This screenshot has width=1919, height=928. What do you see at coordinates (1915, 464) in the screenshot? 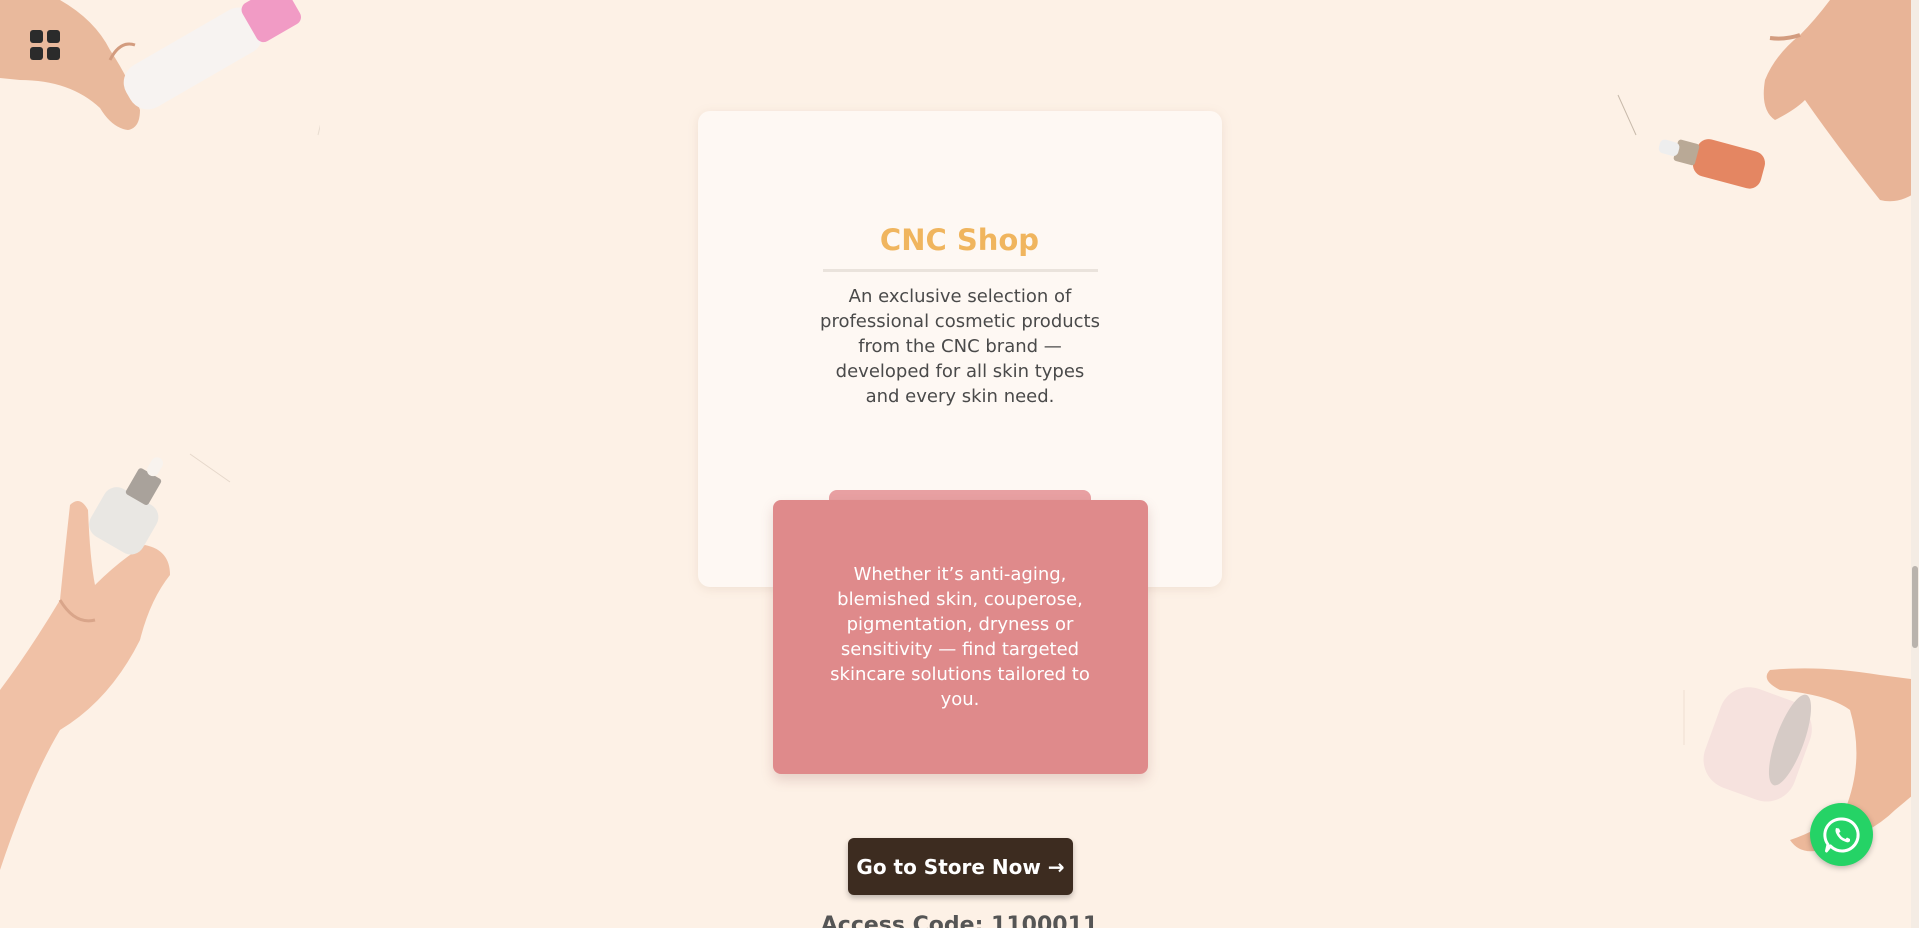
I see `page-scrollbar` at bounding box center [1915, 464].